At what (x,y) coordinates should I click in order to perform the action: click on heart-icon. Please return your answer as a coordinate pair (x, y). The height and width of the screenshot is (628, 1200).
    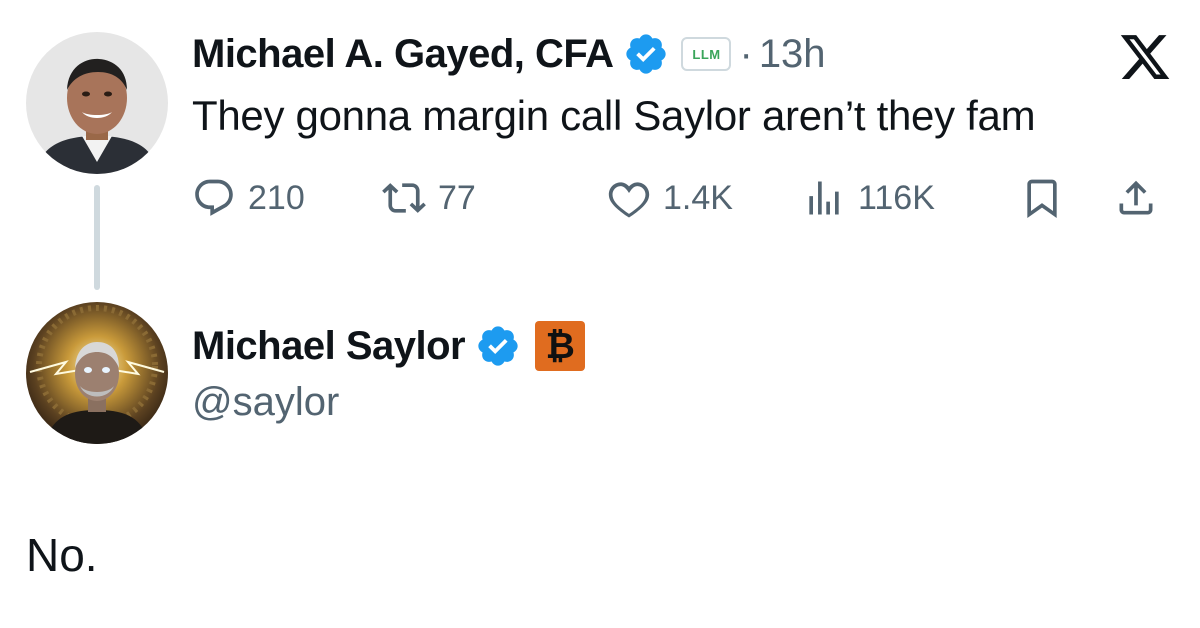
    Looking at the image, I should click on (629, 198).